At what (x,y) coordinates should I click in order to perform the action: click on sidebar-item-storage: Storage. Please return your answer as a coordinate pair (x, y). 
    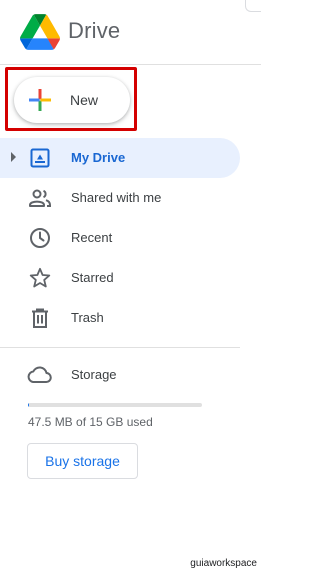
    Looking at the image, I should click on (120, 375).